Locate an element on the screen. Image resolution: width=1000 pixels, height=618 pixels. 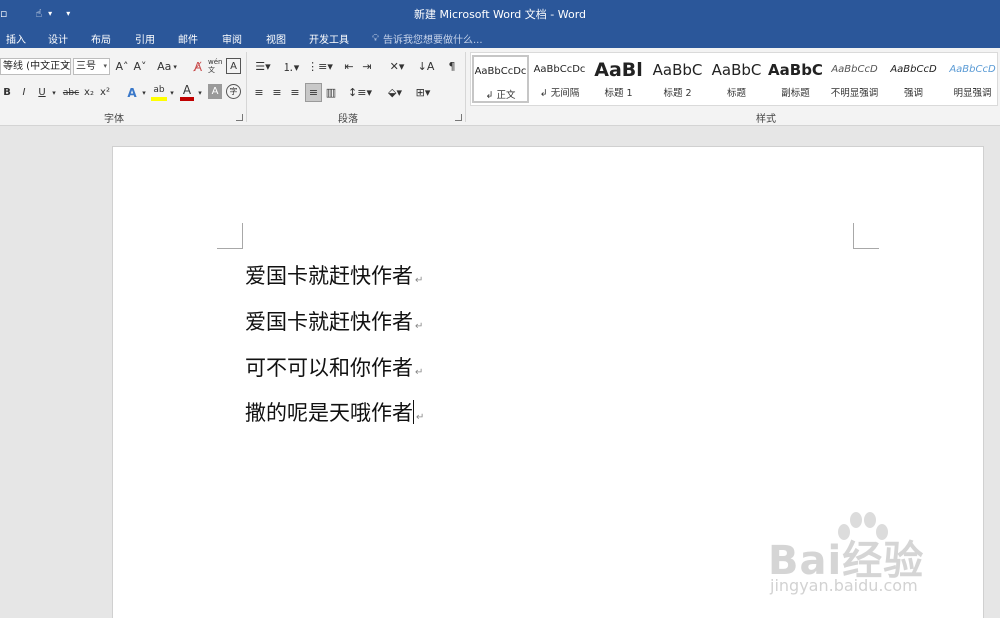
style-intense-emphasis: AaBbCcD 明显强调 is located at coordinates (972, 79).